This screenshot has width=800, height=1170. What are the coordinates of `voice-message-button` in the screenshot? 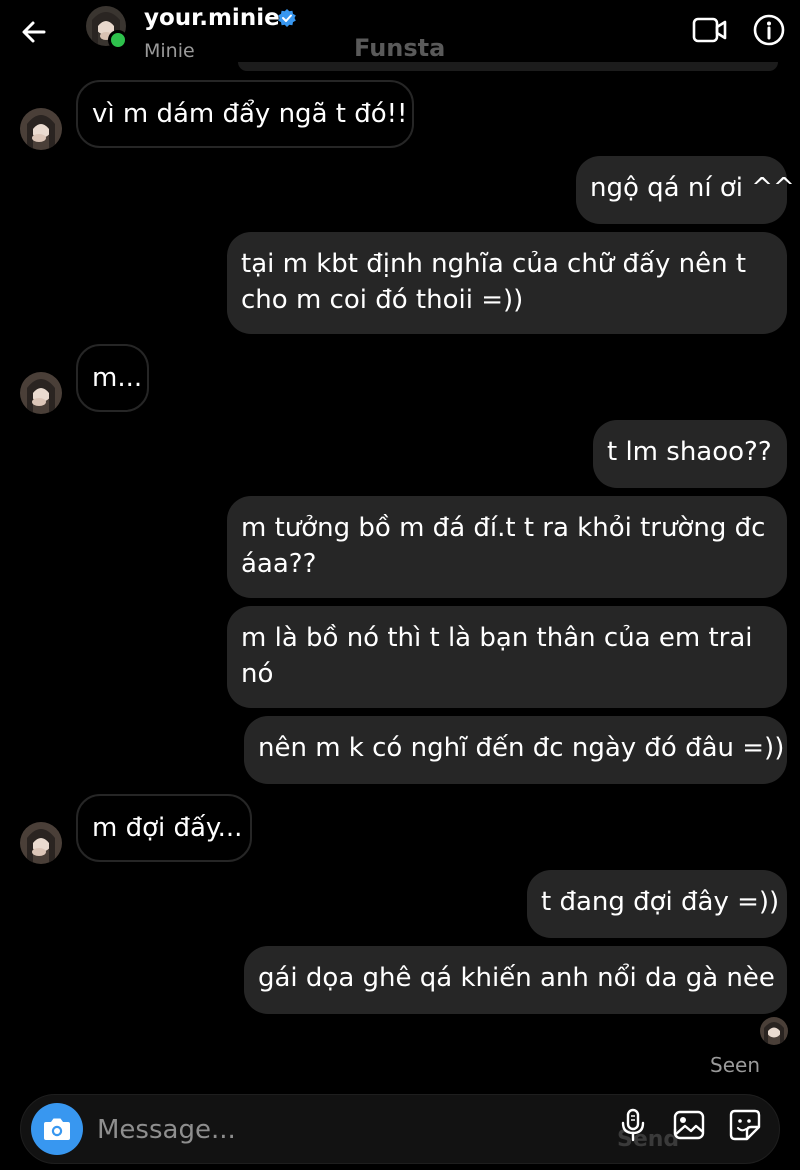 It's located at (633, 1125).